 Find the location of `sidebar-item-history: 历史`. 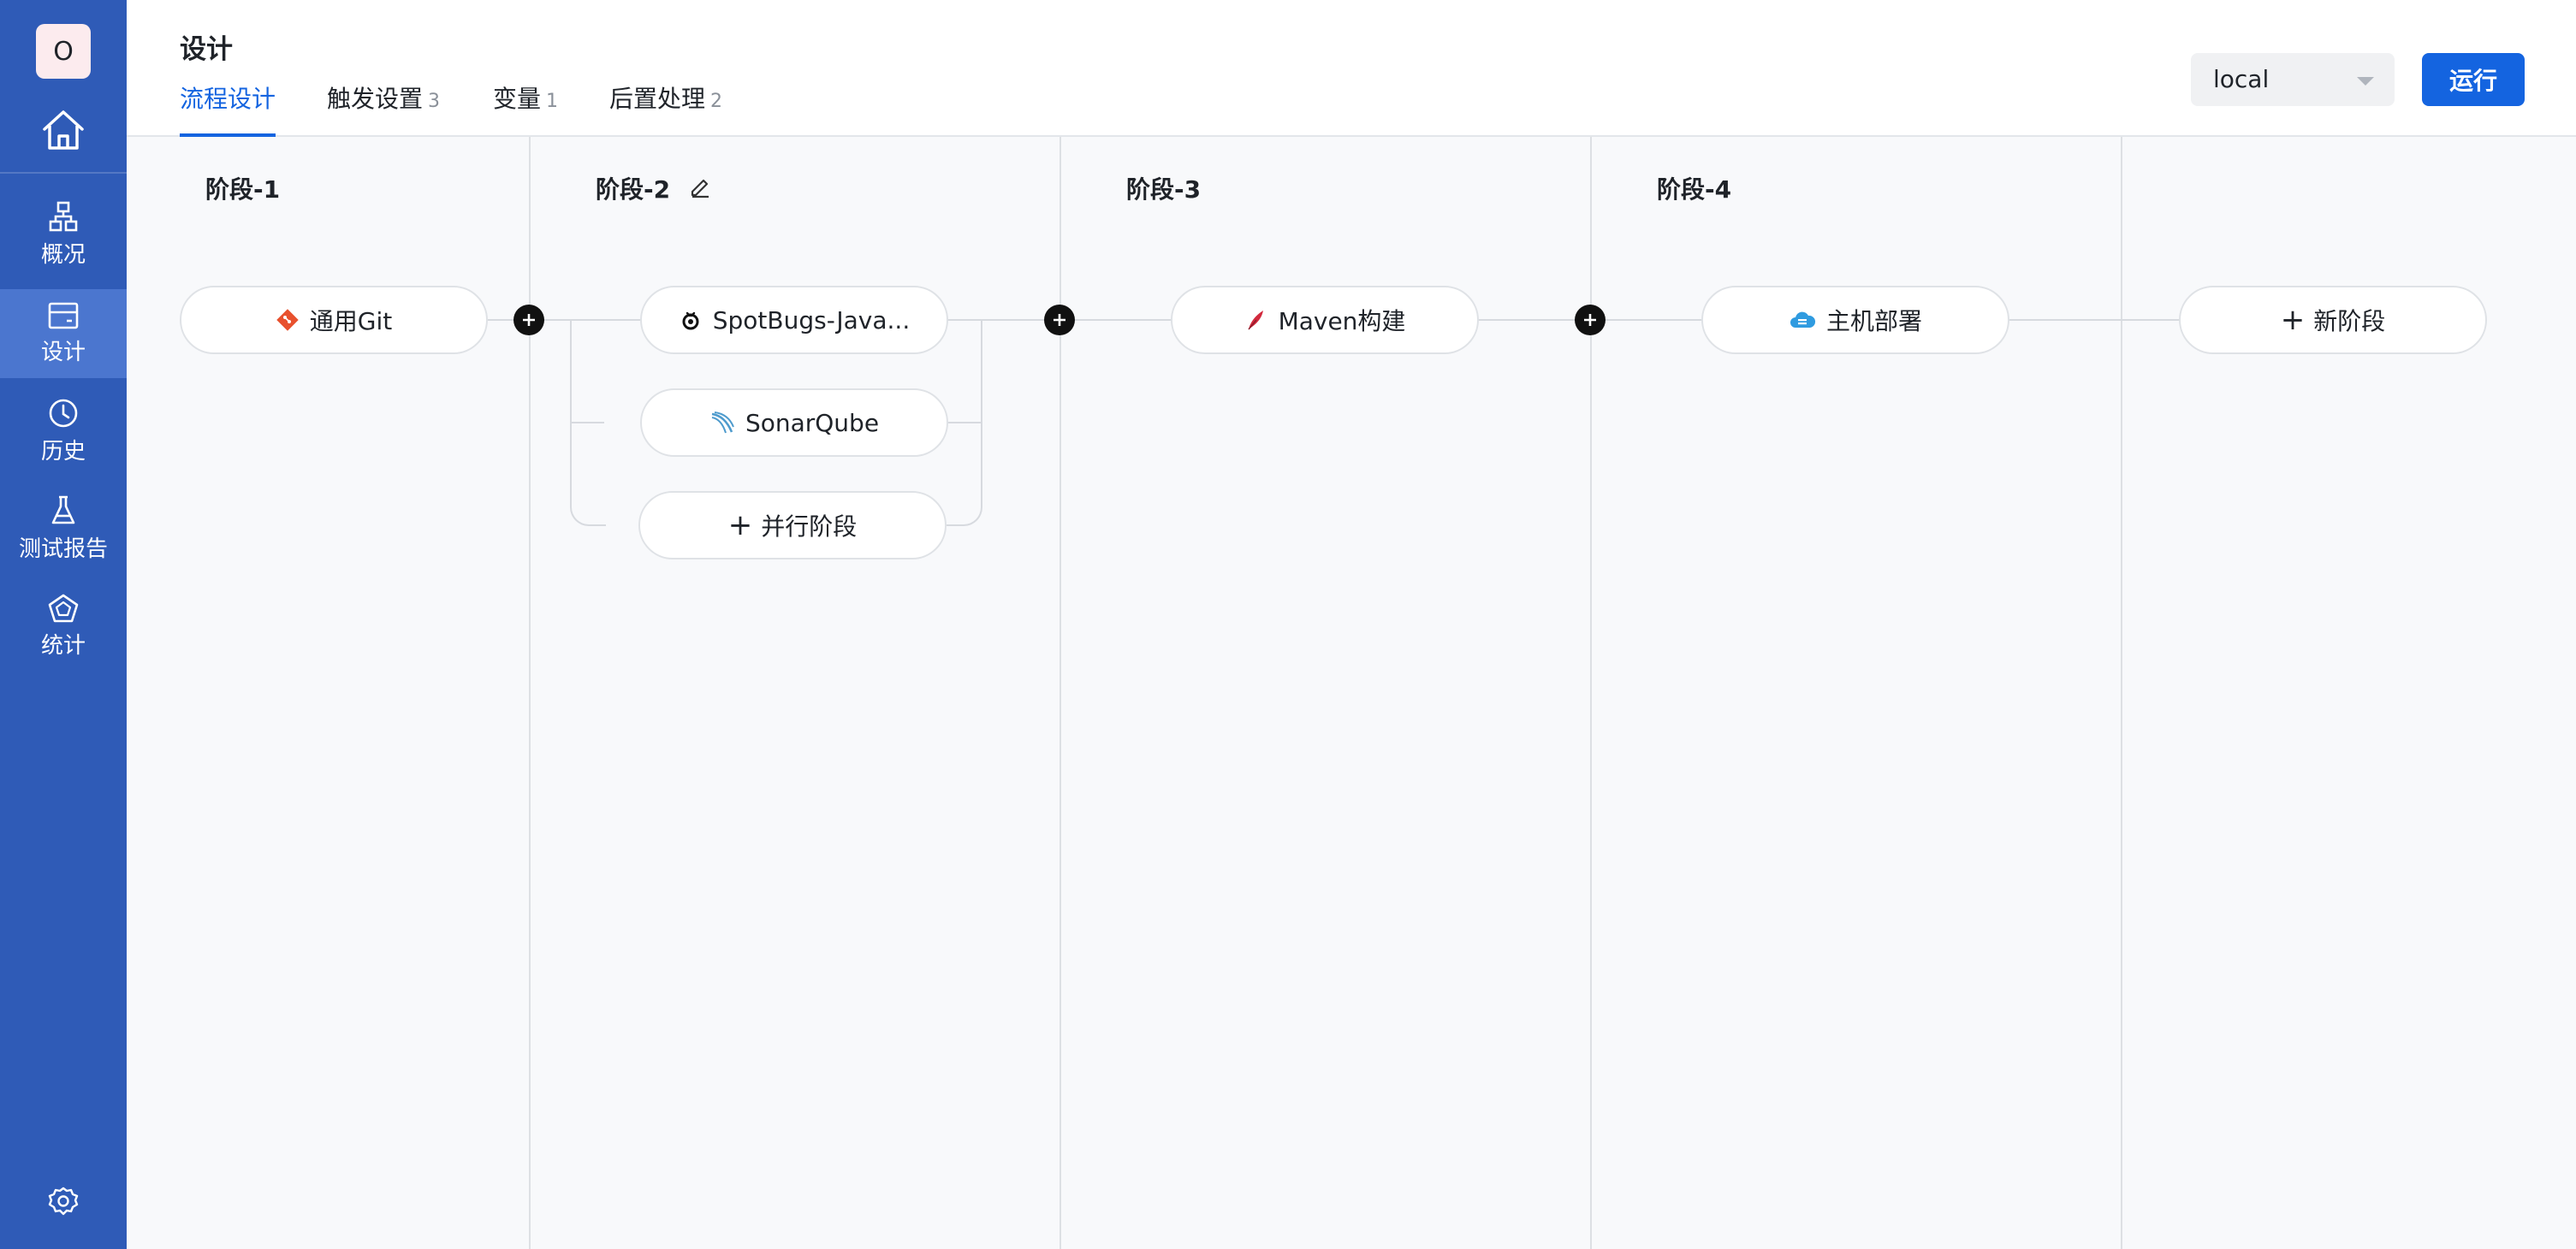

sidebar-item-history: 历史 is located at coordinates (63, 431).